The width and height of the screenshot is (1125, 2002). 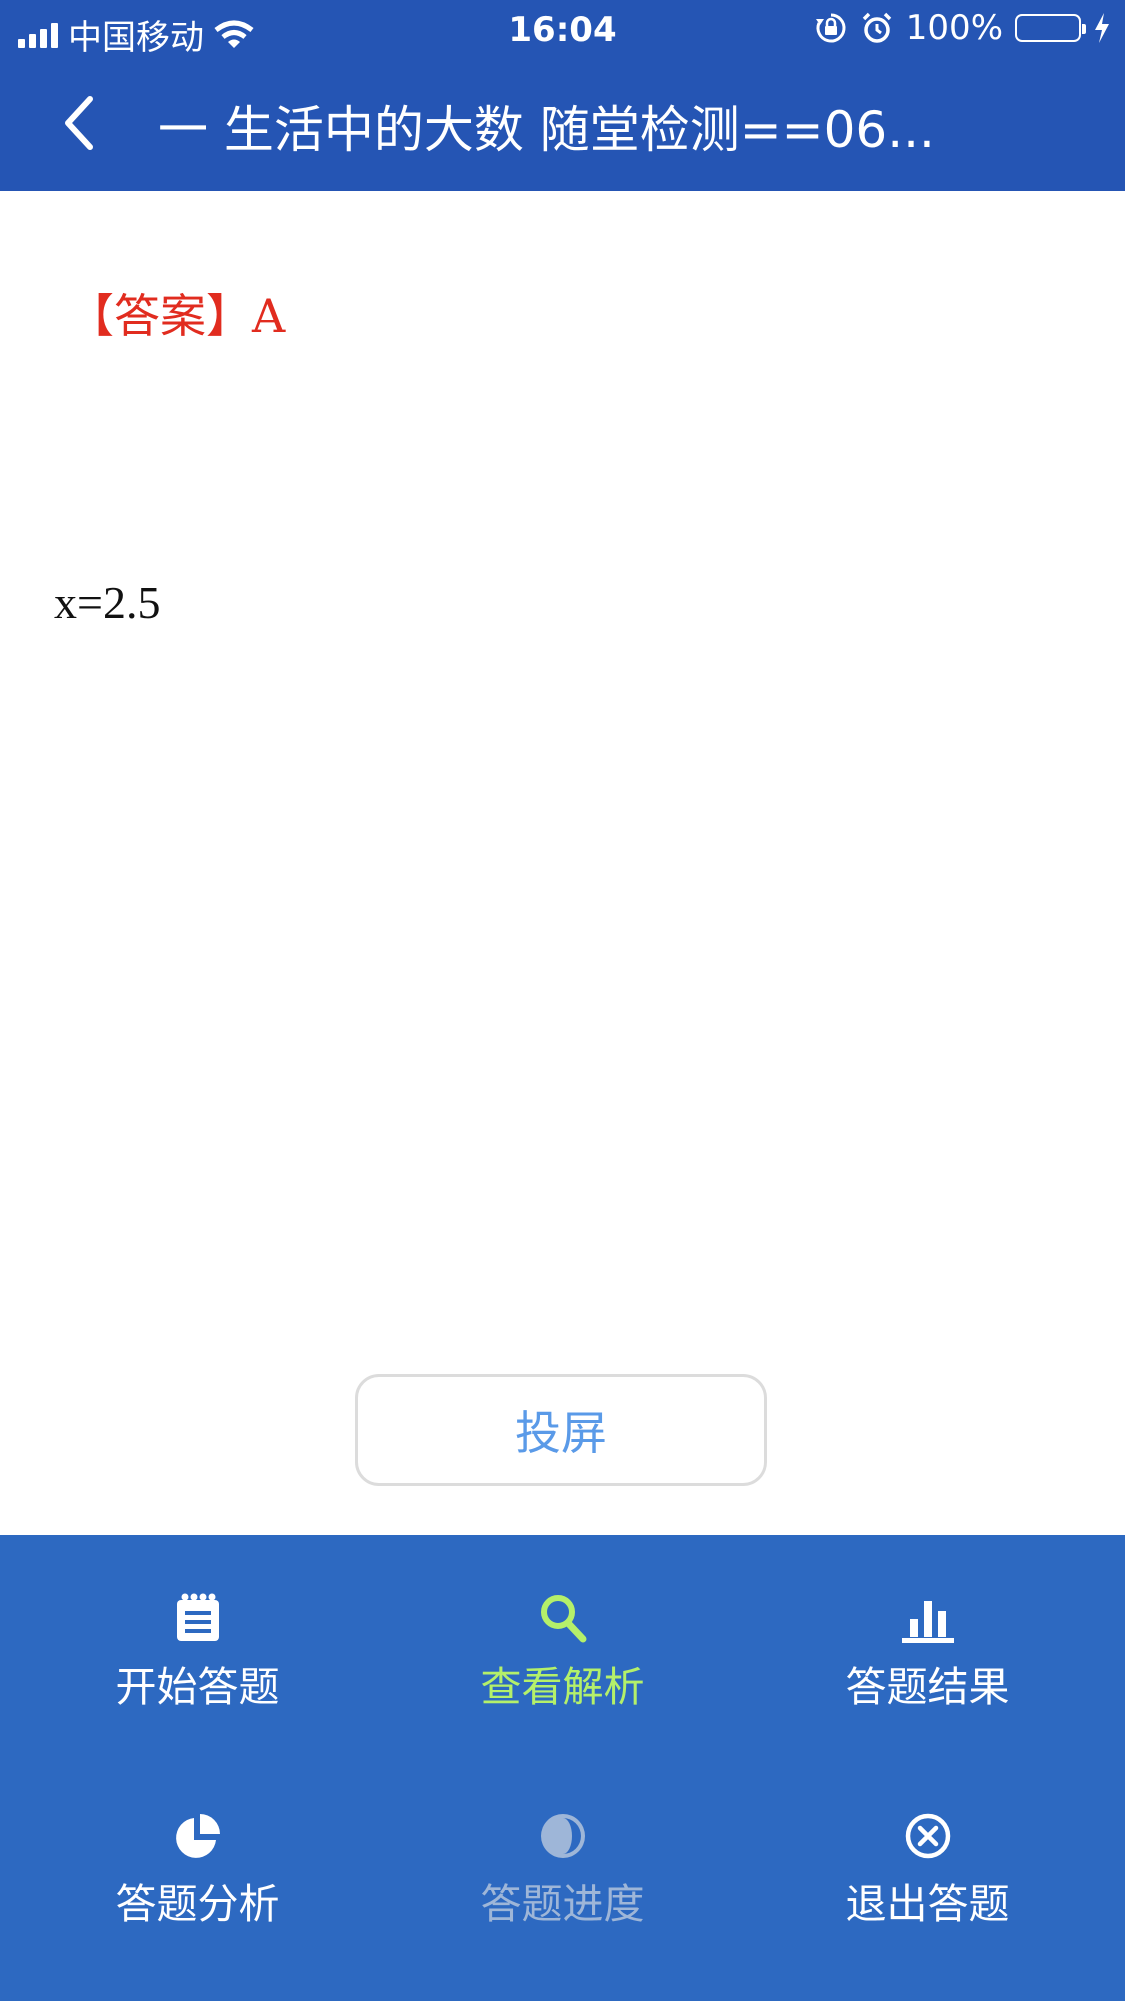 I want to click on back-button, so click(x=78, y=123).